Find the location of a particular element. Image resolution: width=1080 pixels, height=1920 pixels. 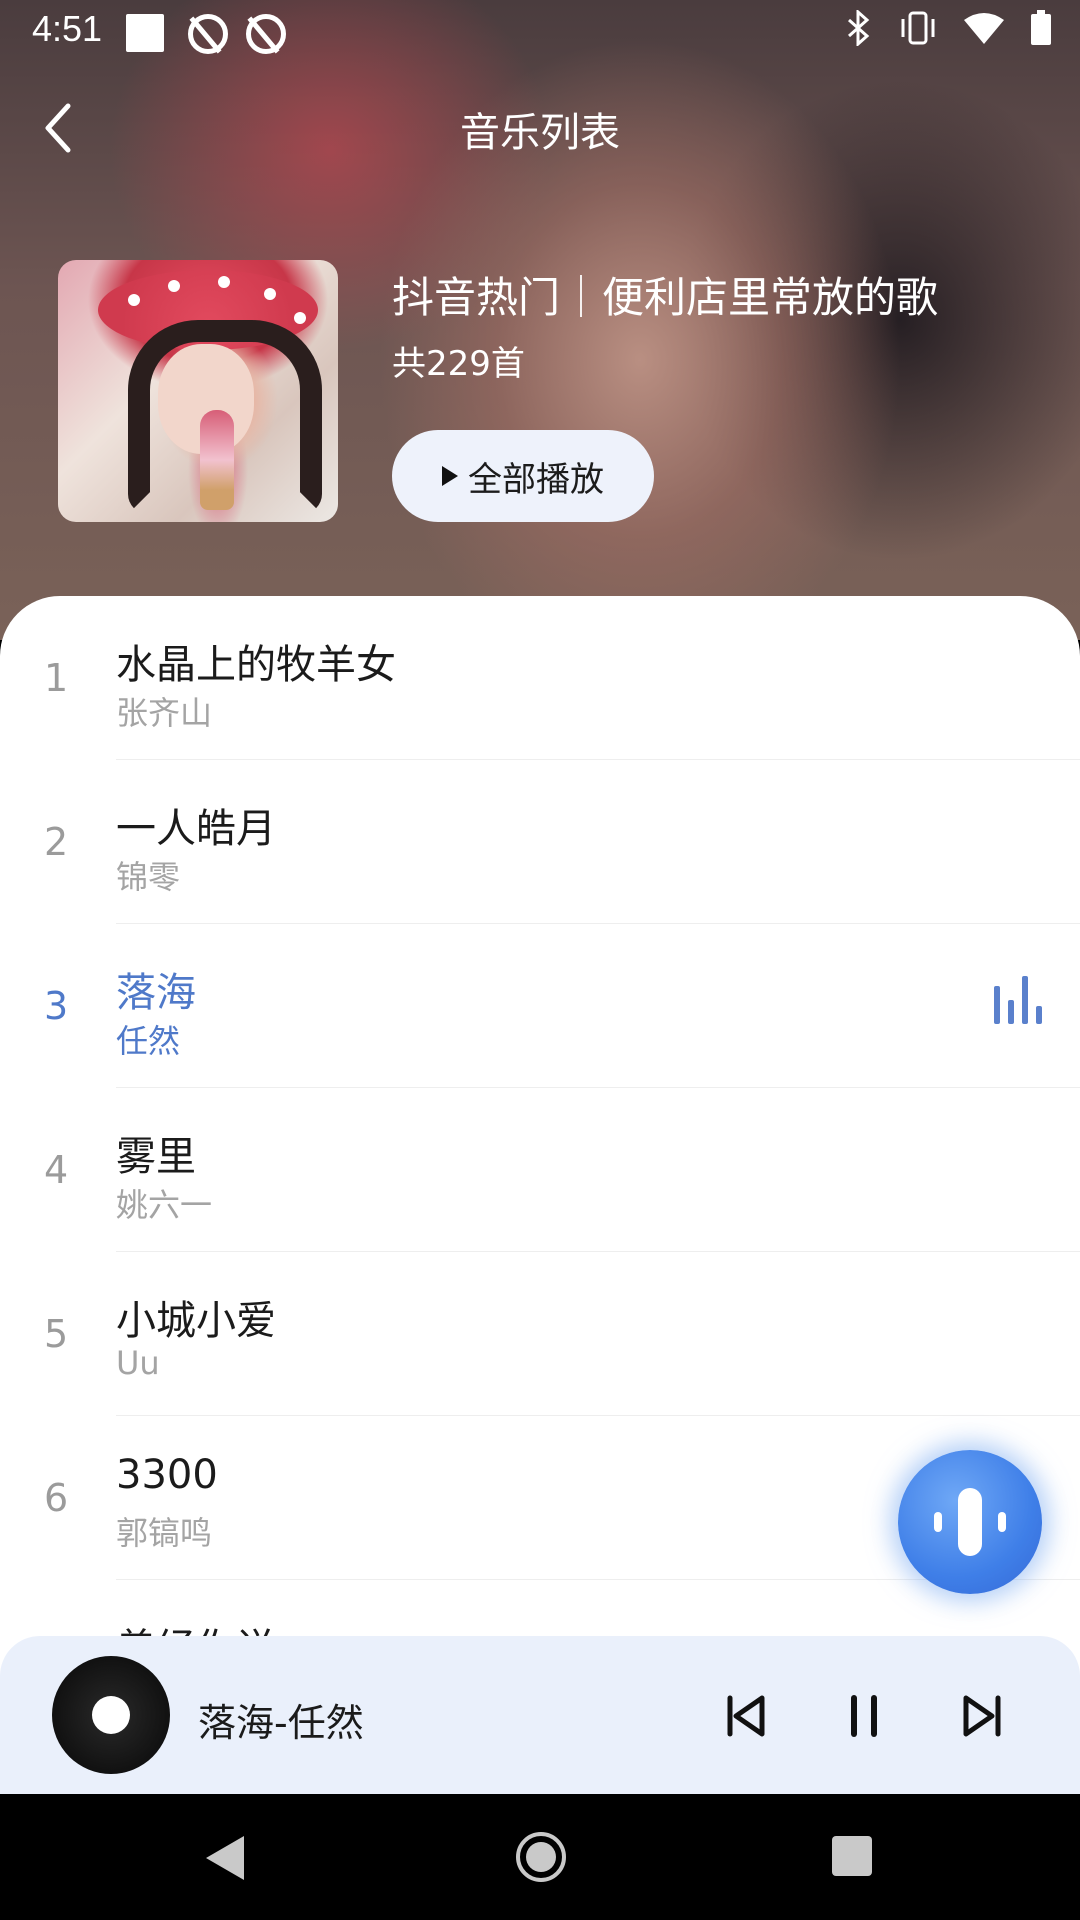

nav-back-icon is located at coordinates (225, 1858).